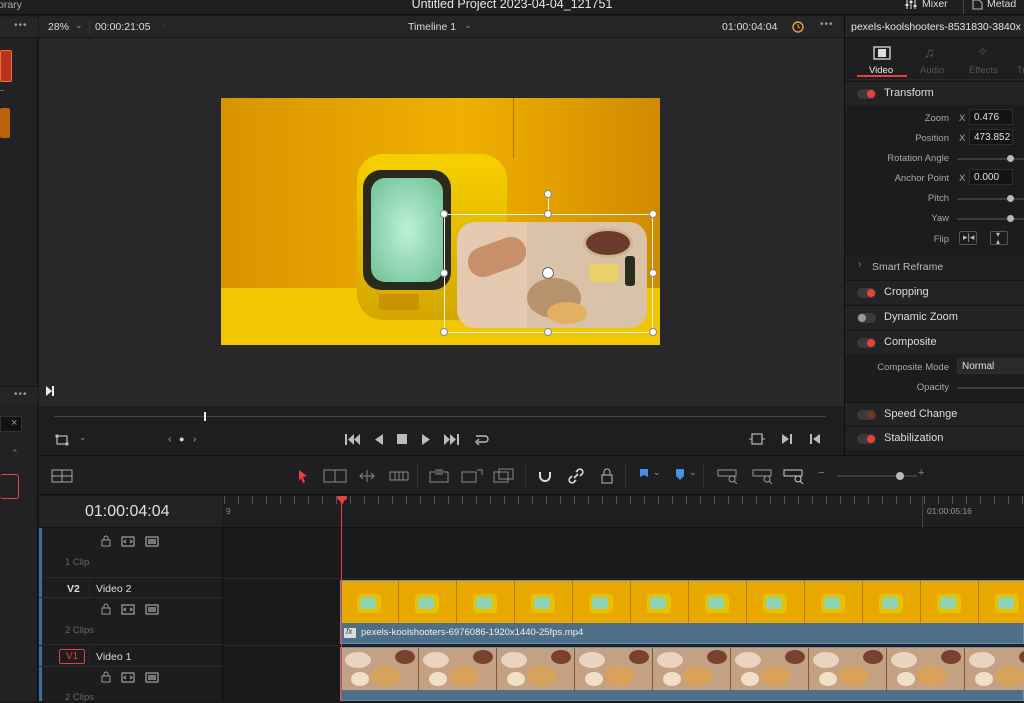 This screenshot has width=1024, height=703. Describe the element at coordinates (439, 476) in the screenshot. I see `insert-clip-icon` at that location.